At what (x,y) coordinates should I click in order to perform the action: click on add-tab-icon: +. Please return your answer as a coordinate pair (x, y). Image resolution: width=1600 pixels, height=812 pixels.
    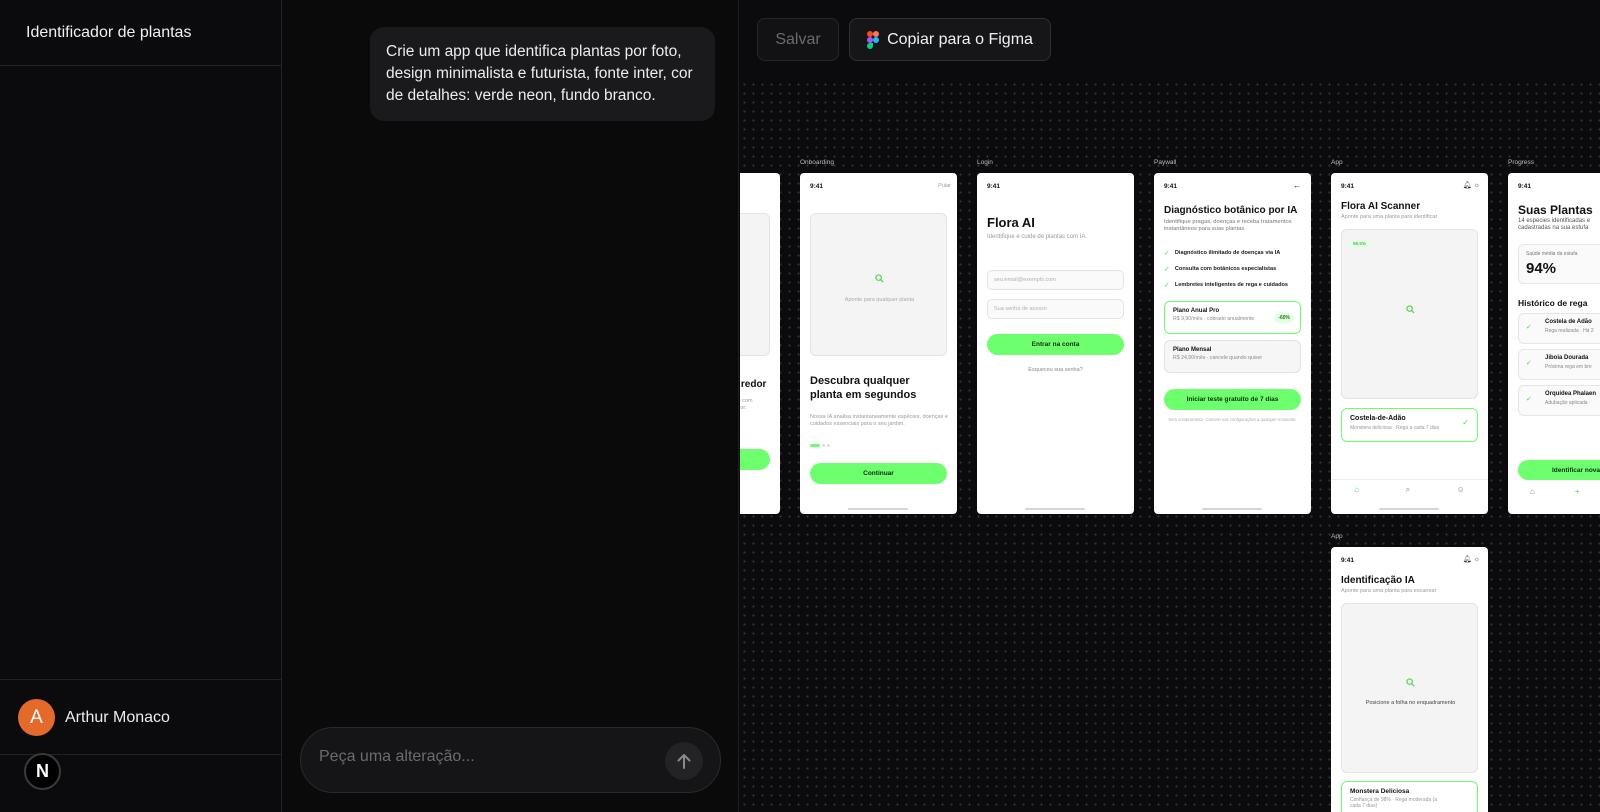
    Looking at the image, I should click on (1577, 491).